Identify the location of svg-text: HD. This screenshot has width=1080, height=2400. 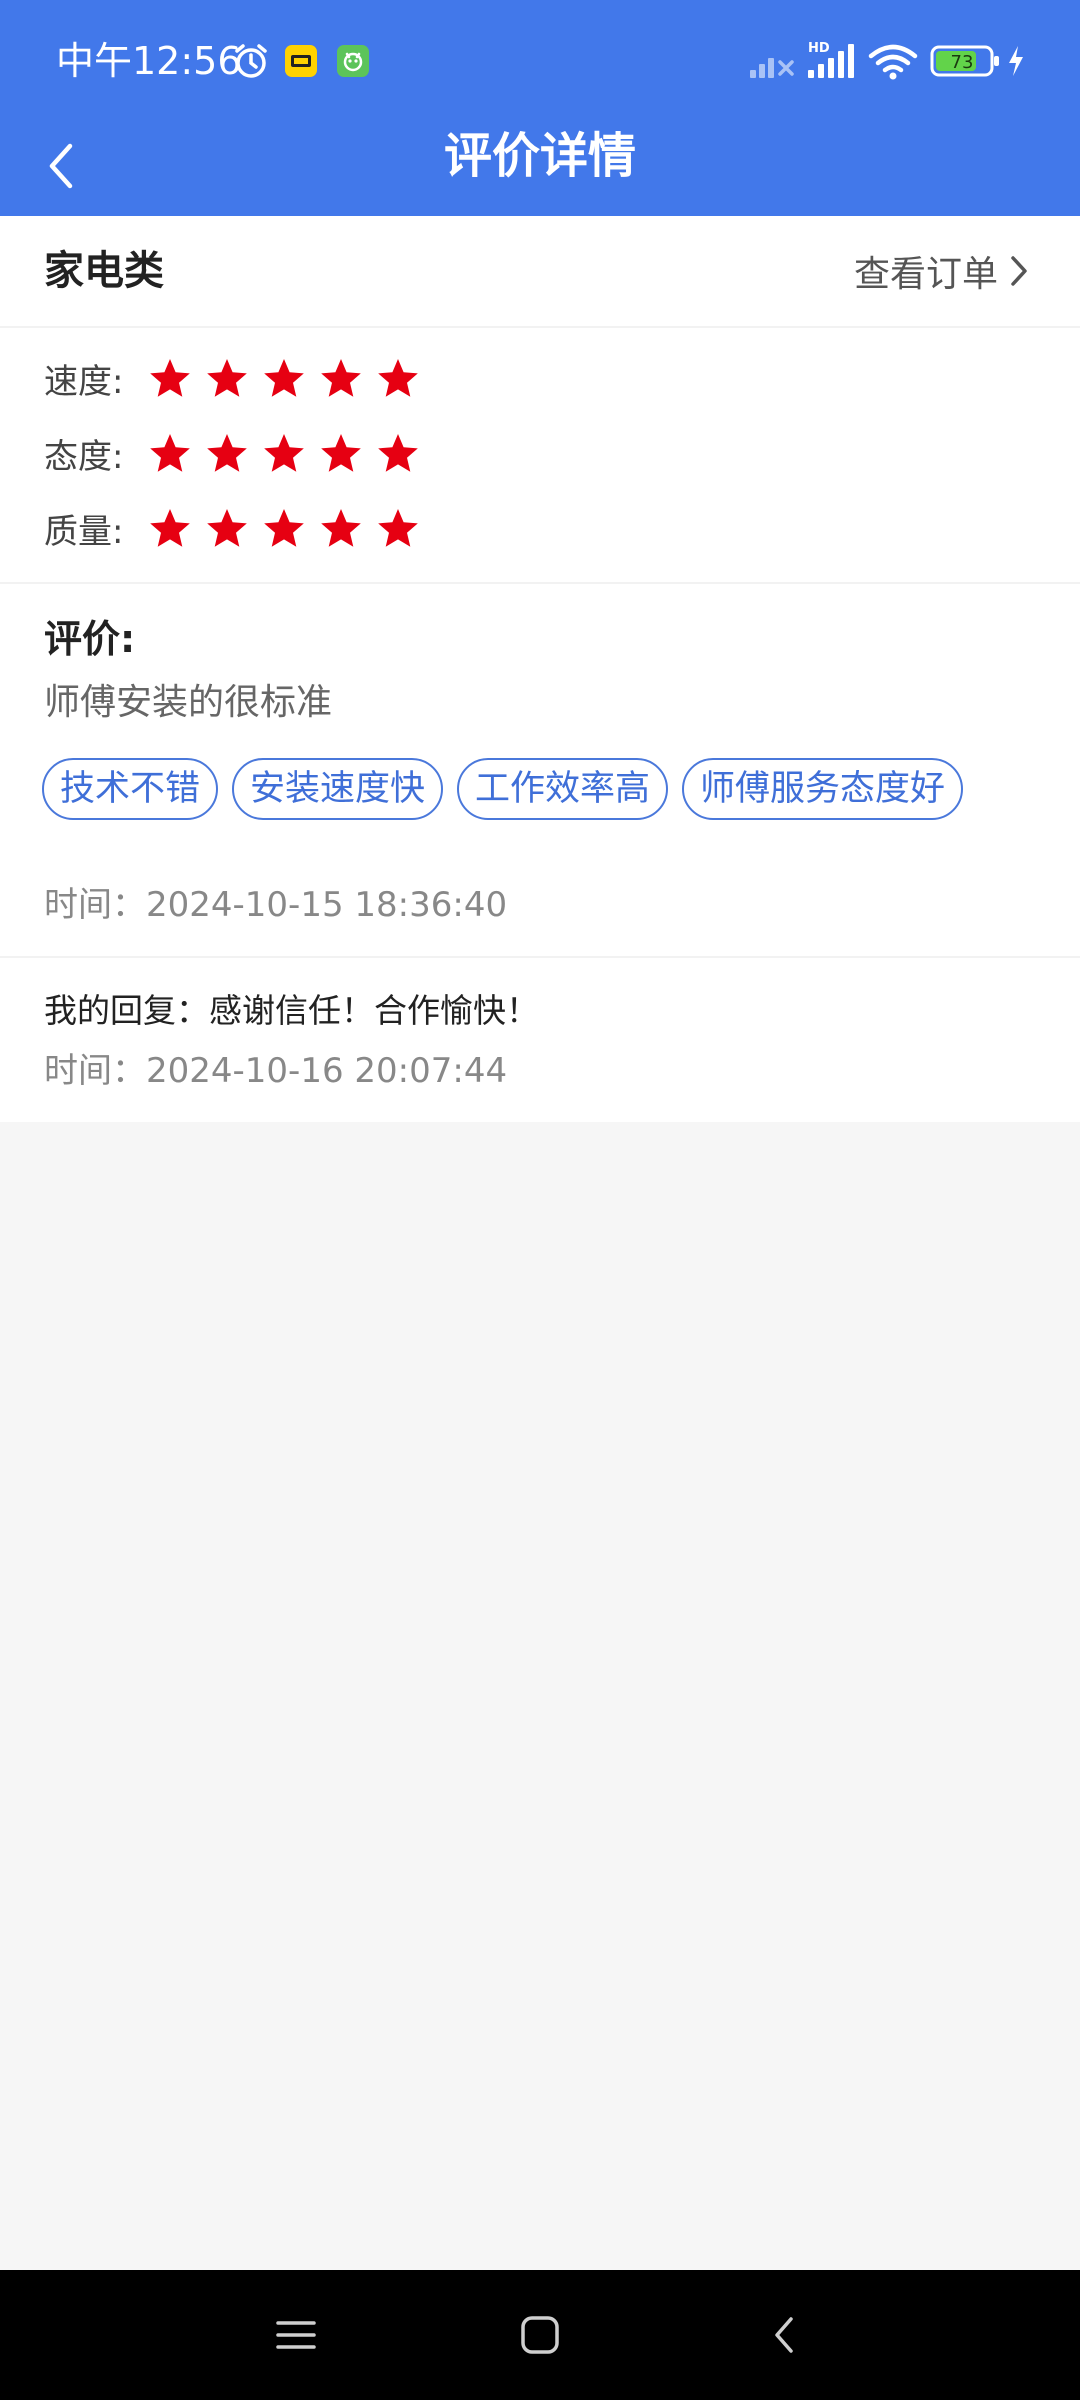
(819, 48).